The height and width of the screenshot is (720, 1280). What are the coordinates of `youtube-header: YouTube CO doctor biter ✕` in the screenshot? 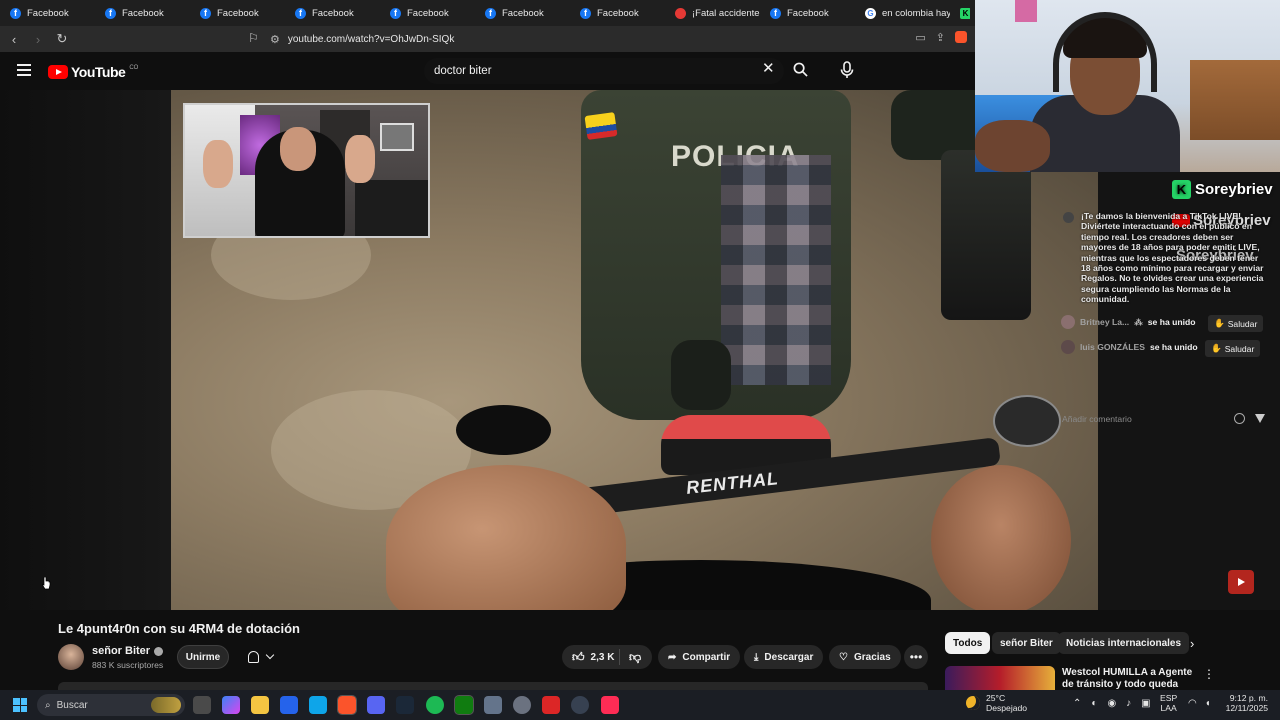 It's located at (487, 71).